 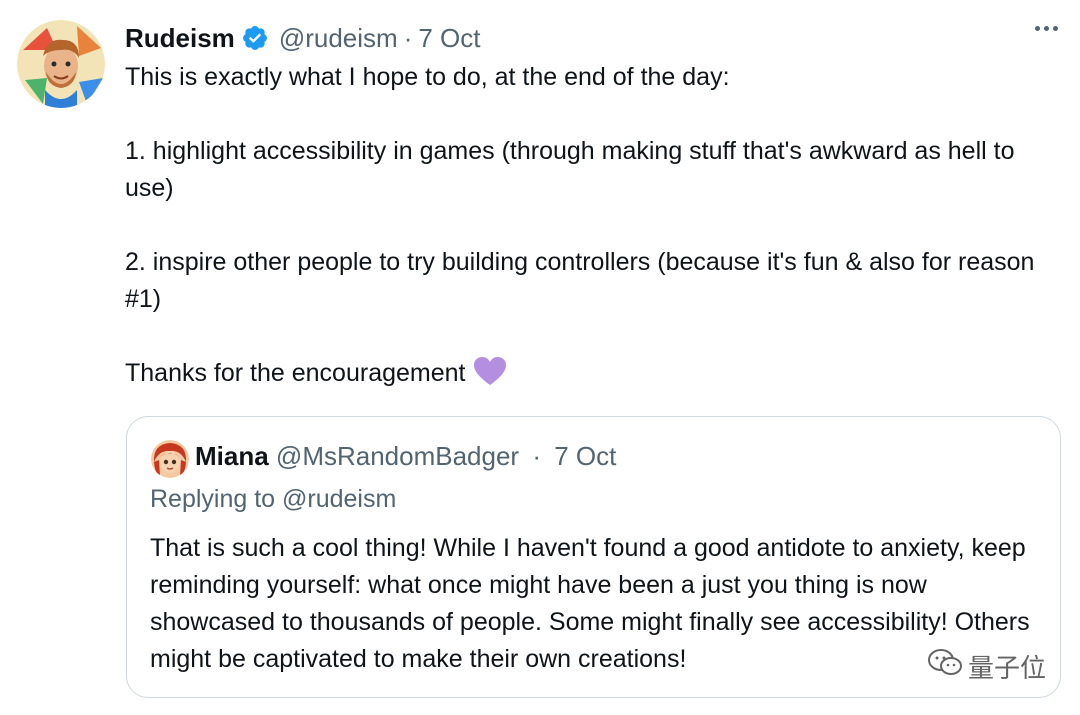 What do you see at coordinates (397, 456) in the screenshot?
I see `quoted-author-handle: @MsRandomBadger` at bounding box center [397, 456].